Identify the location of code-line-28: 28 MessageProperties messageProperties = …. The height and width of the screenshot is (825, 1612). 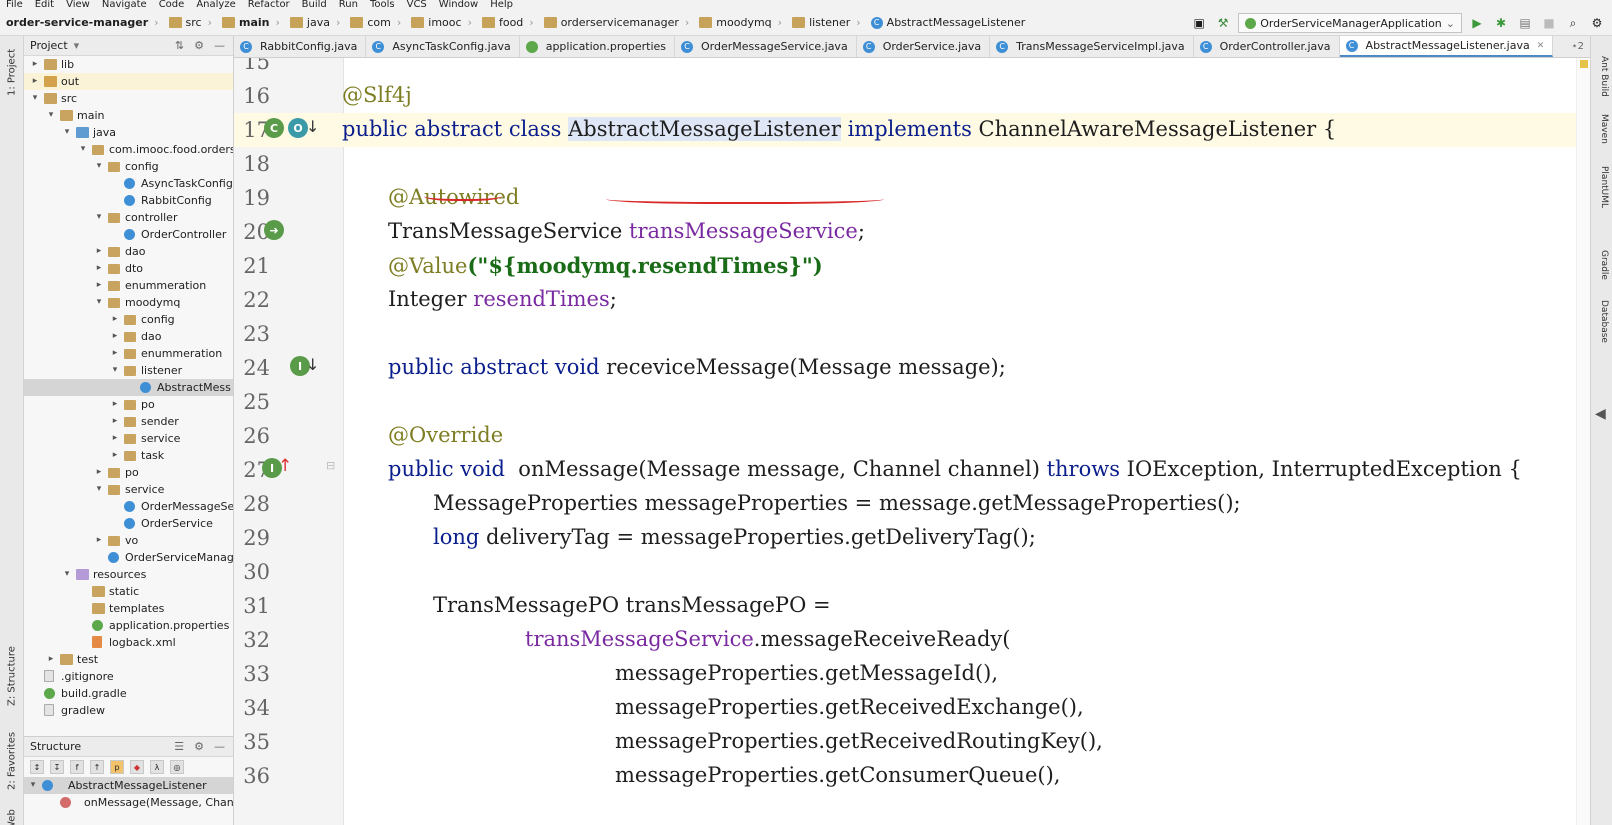
(912, 504).